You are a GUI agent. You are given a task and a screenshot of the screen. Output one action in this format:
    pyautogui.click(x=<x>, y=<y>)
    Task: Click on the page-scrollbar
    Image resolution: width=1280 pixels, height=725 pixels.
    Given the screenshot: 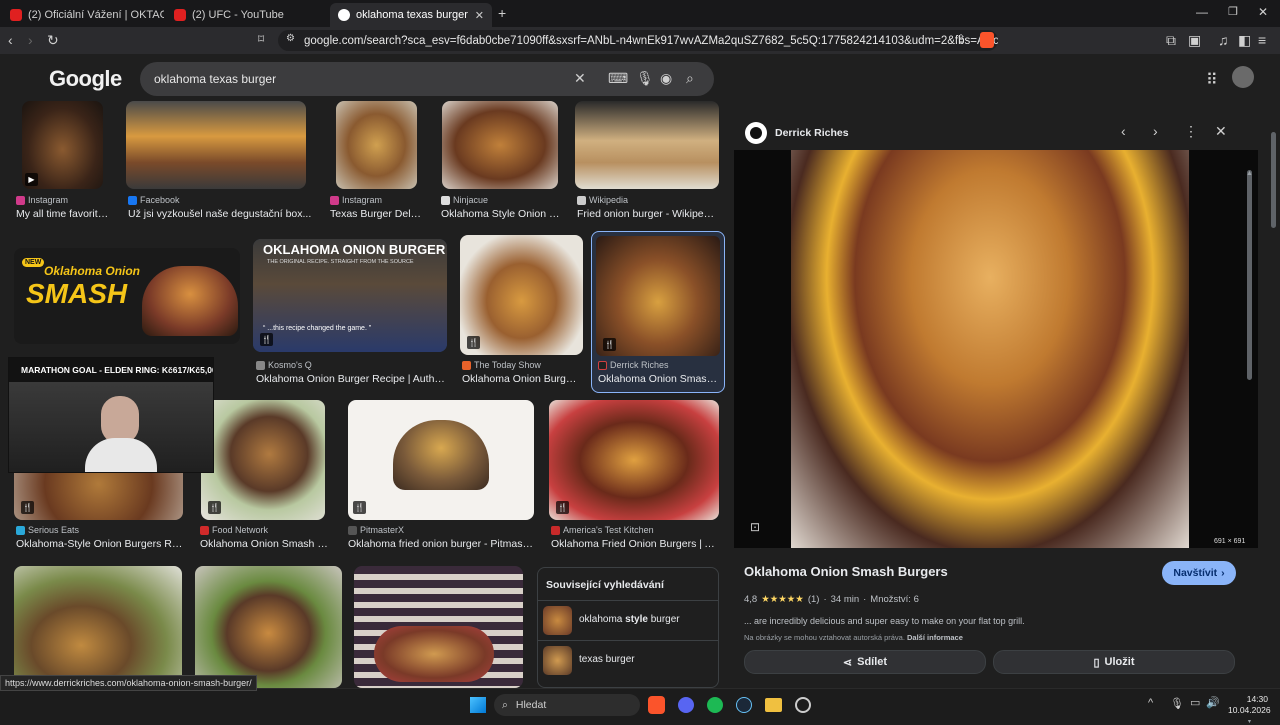 What is the action you would take?
    pyautogui.click(x=1273, y=180)
    